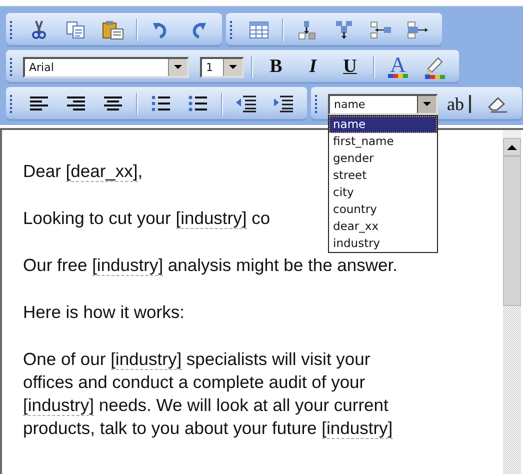 Image resolution: width=523 pixels, height=474 pixels. I want to click on align-center-icon, so click(113, 104).